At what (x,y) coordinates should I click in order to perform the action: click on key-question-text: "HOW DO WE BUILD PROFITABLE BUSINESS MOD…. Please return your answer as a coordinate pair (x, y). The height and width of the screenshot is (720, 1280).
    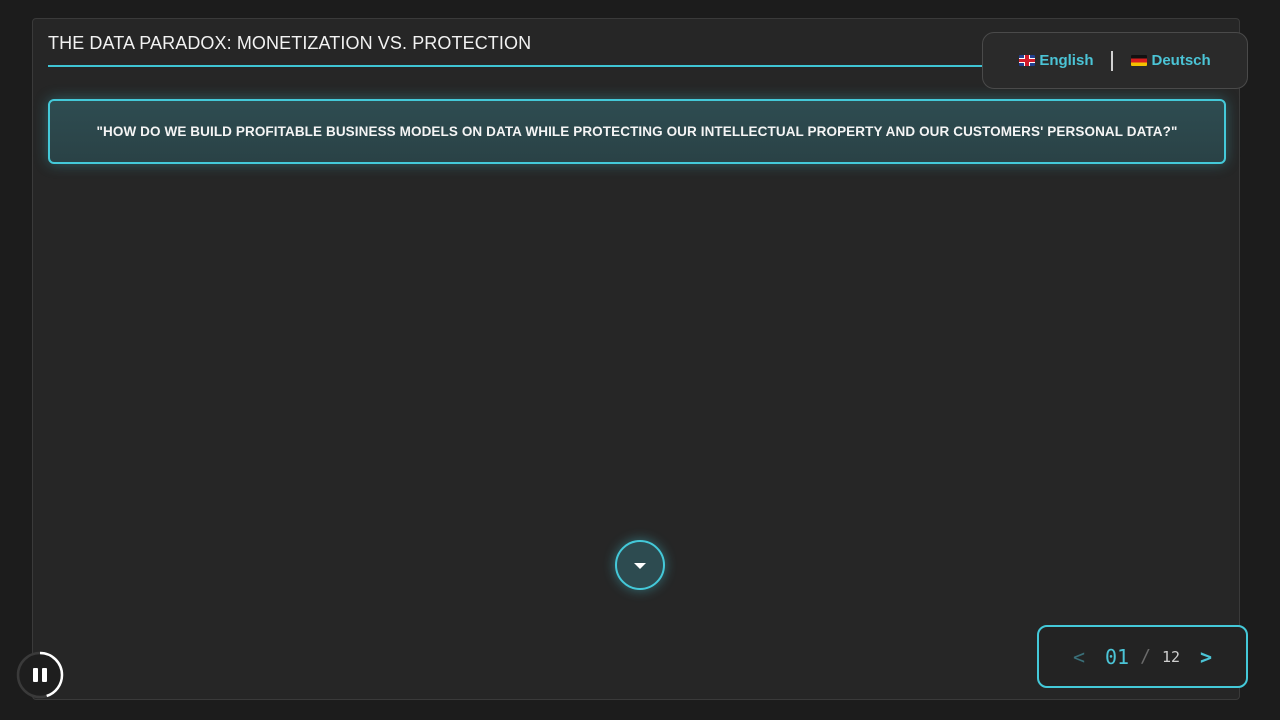
    Looking at the image, I should click on (637, 131).